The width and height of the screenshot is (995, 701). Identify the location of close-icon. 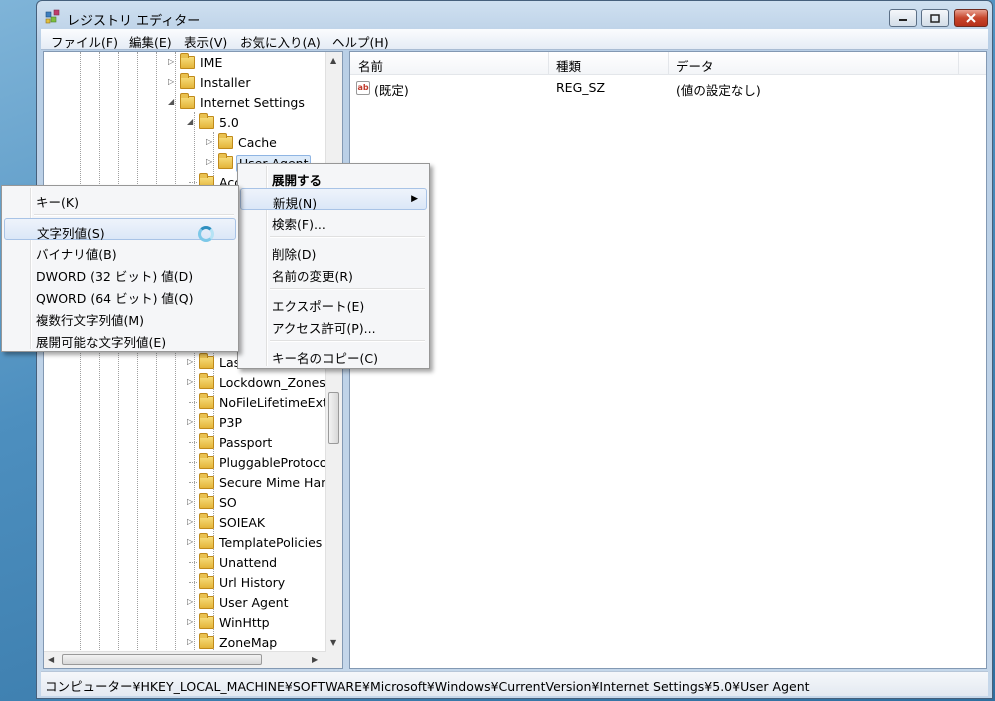
(971, 18).